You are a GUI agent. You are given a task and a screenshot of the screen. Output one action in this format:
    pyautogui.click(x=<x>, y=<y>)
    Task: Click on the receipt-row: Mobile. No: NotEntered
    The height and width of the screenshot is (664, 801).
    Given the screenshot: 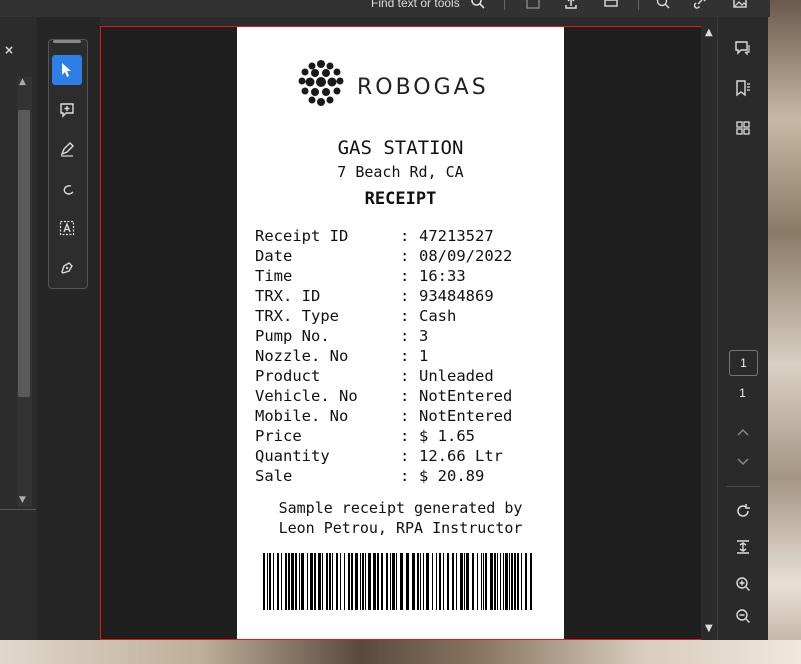 What is the action you would take?
    pyautogui.click(x=405, y=416)
    